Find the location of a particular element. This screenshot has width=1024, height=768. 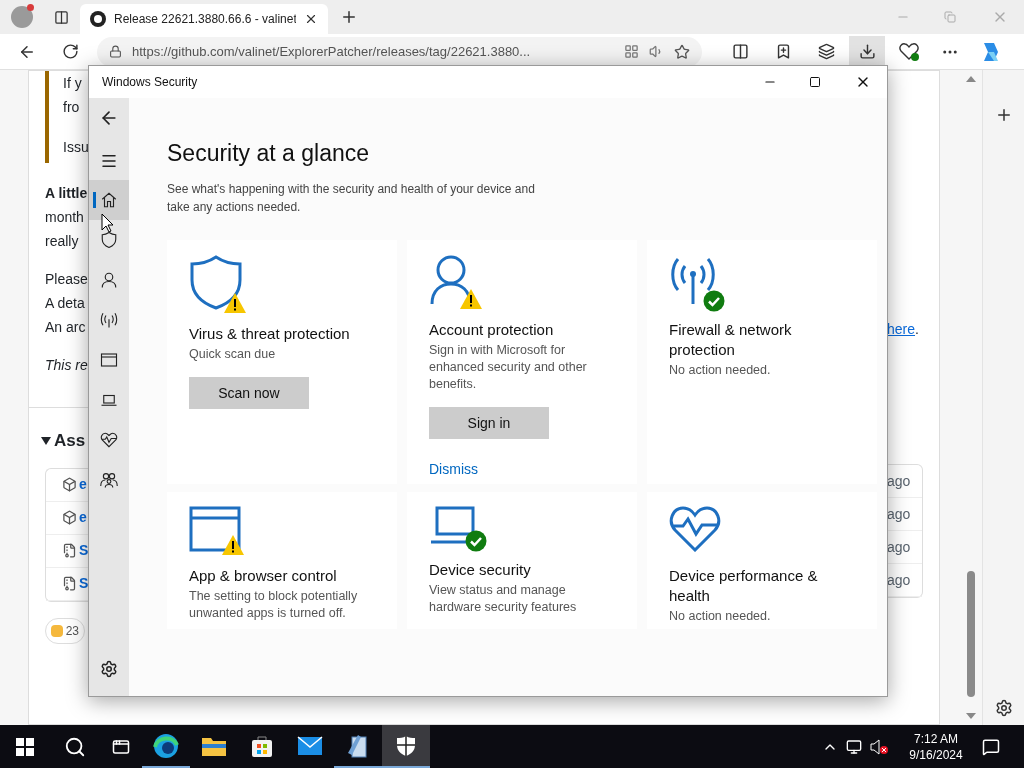

section-heading: Ass is located at coordinates (70, 441).